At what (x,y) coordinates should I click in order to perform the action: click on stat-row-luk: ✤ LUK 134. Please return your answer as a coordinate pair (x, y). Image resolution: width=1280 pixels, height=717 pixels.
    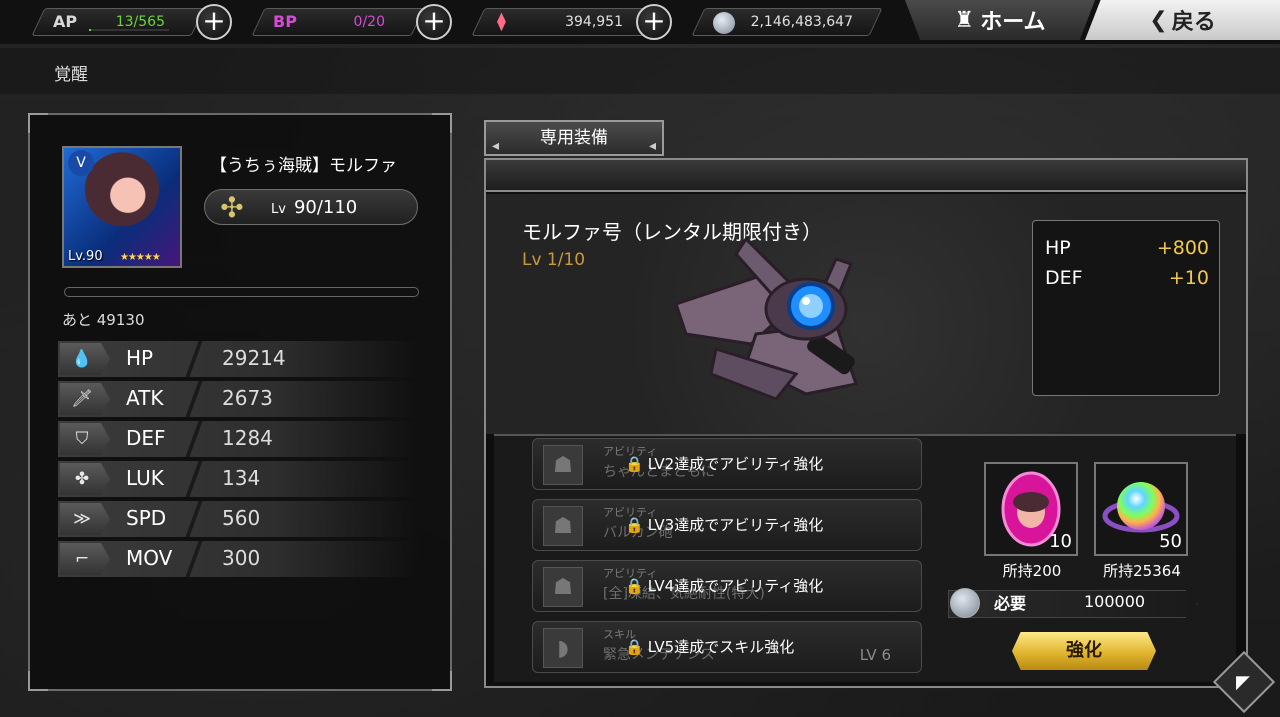
    Looking at the image, I should click on (238, 479).